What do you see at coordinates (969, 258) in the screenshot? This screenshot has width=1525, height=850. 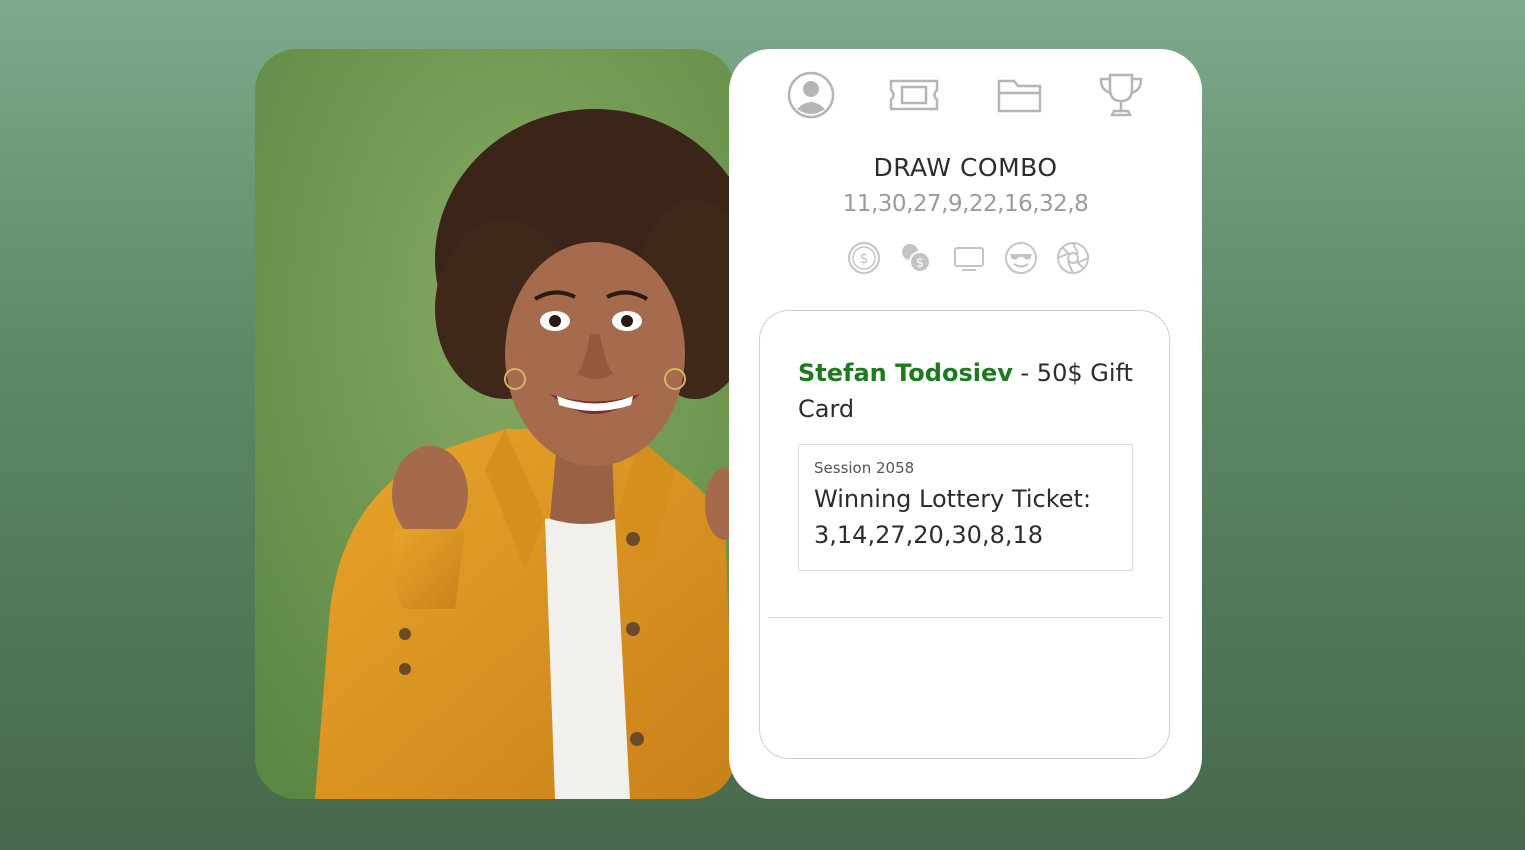 I see `monitor-icon` at bounding box center [969, 258].